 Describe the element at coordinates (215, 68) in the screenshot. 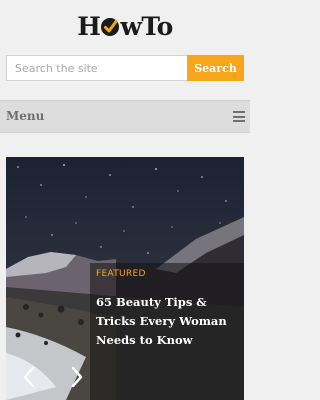

I see `search-button: Search` at that location.